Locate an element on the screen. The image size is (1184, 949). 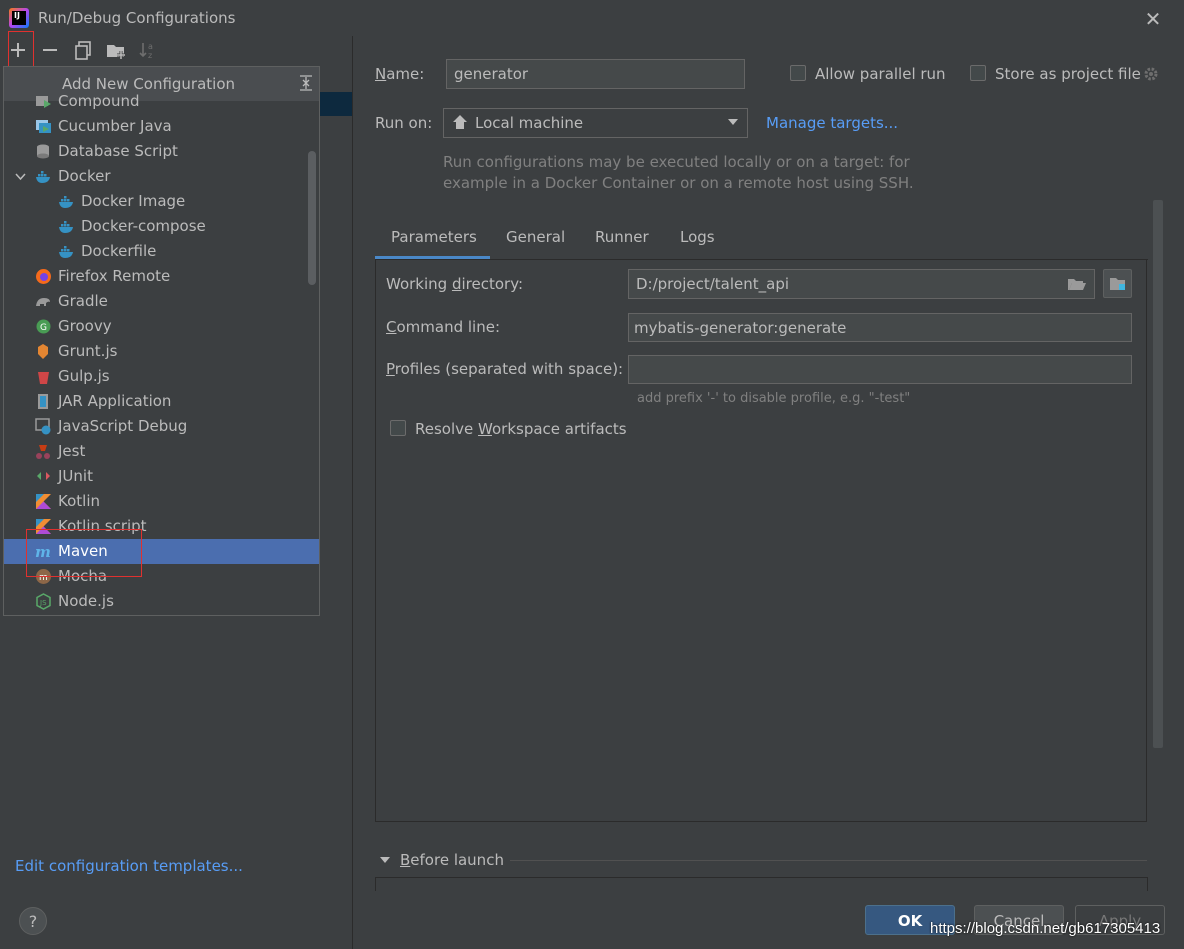
run-on-dropdown: Local machine is located at coordinates (595, 123).